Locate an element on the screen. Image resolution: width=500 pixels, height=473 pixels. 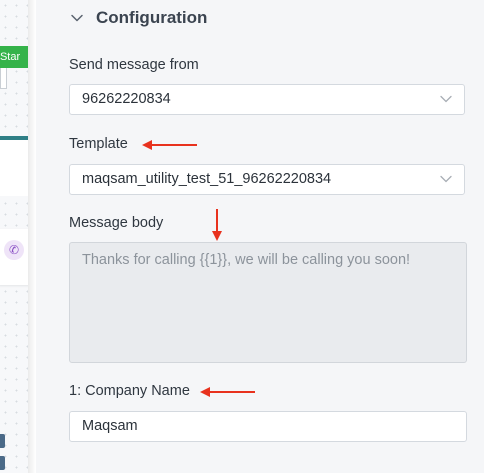
send-from-label: Send message from is located at coordinates (134, 65).